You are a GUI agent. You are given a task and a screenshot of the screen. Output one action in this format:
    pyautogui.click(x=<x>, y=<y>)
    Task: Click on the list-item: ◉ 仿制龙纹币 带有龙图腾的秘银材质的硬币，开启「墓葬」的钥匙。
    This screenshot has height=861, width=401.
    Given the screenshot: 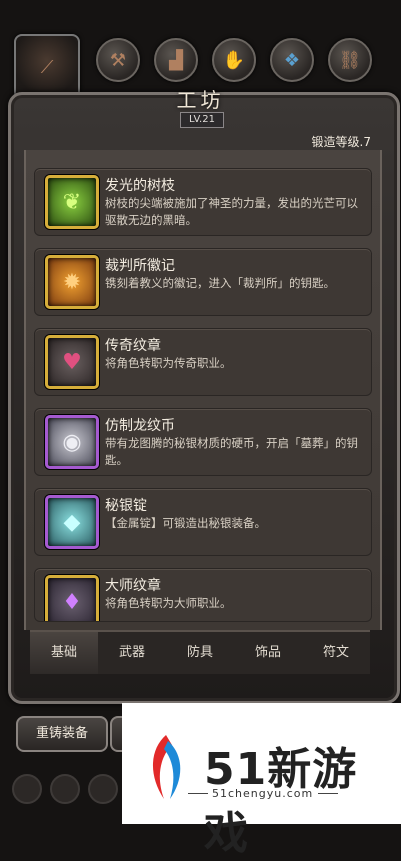 What is the action you would take?
    pyautogui.click(x=203, y=442)
    